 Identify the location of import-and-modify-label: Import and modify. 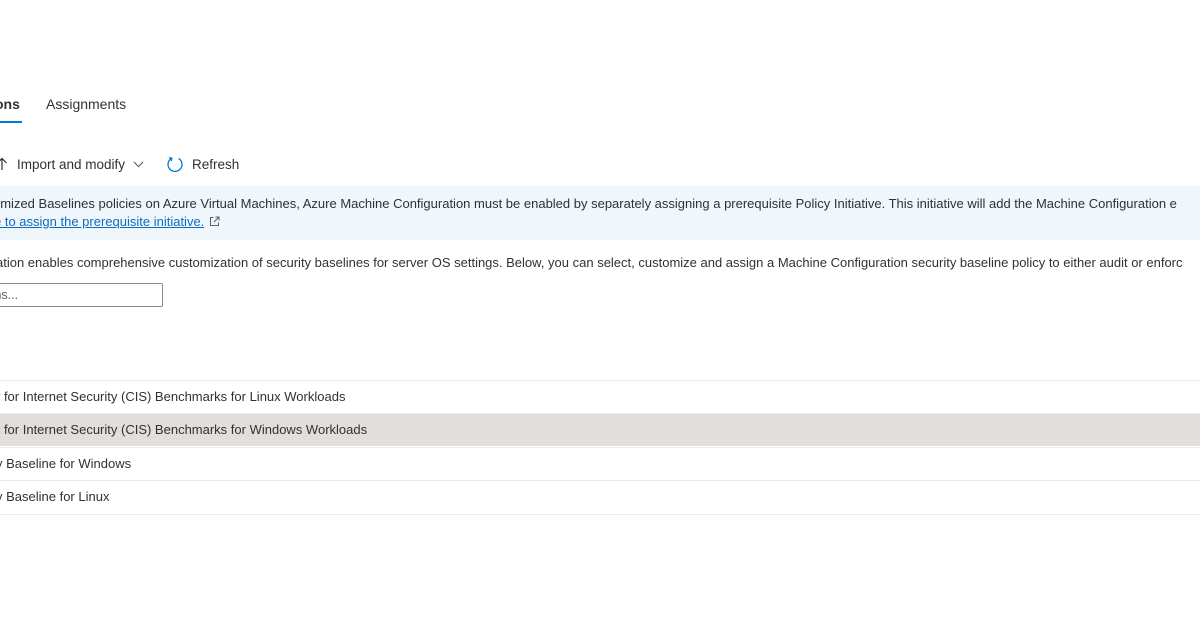
(71, 164).